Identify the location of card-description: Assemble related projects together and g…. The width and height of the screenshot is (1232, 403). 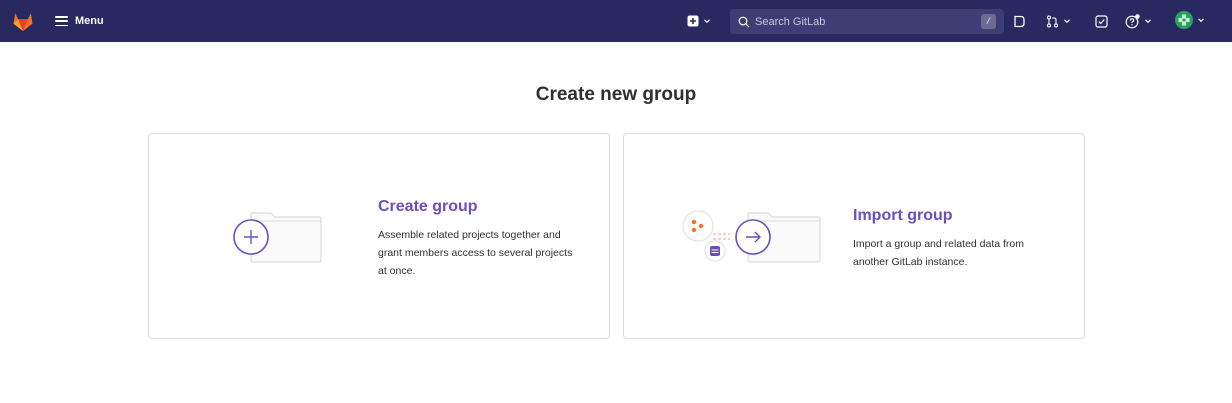
(475, 253).